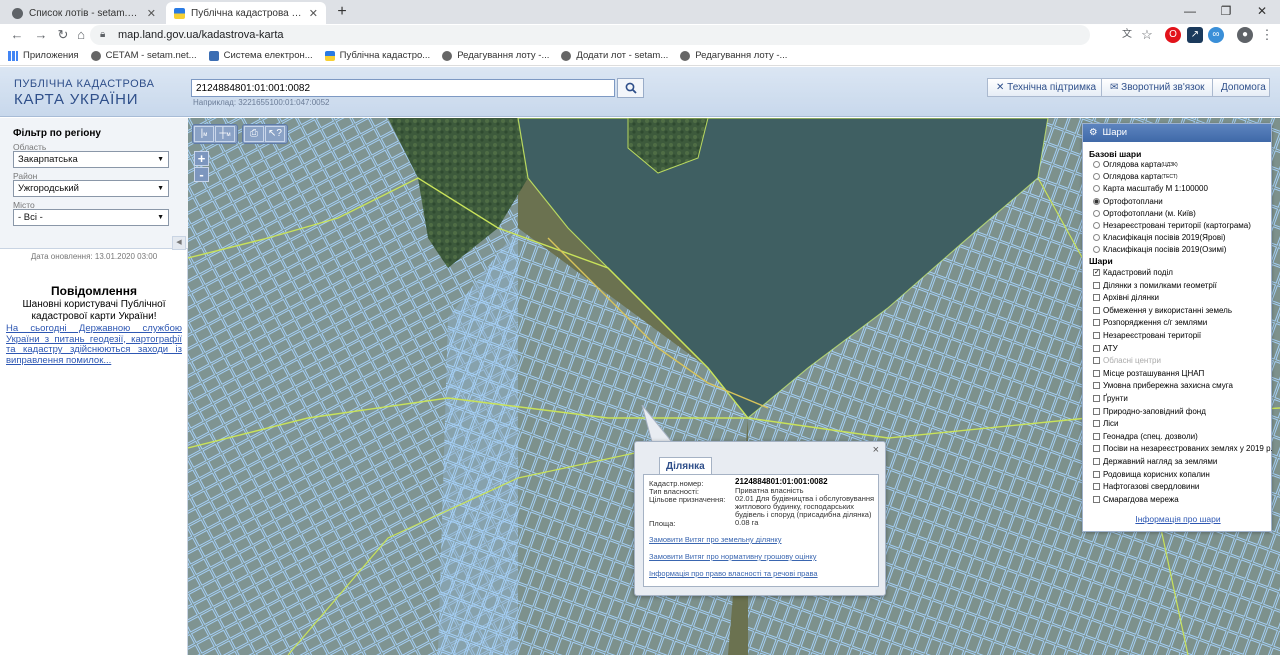  I want to click on layer-option: АТУ, so click(1105, 348).